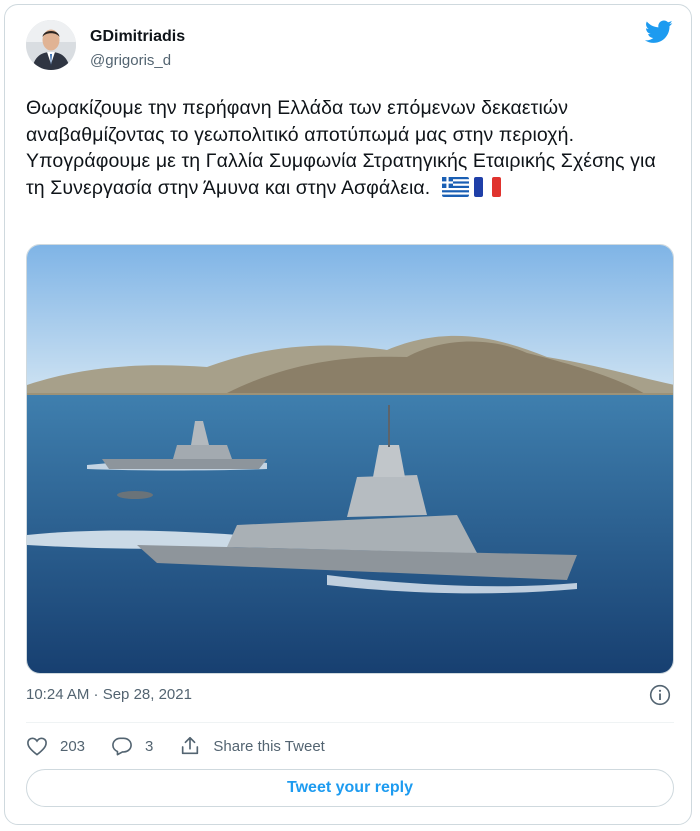  Describe the element at coordinates (350, 722) in the screenshot. I see `divider` at that location.